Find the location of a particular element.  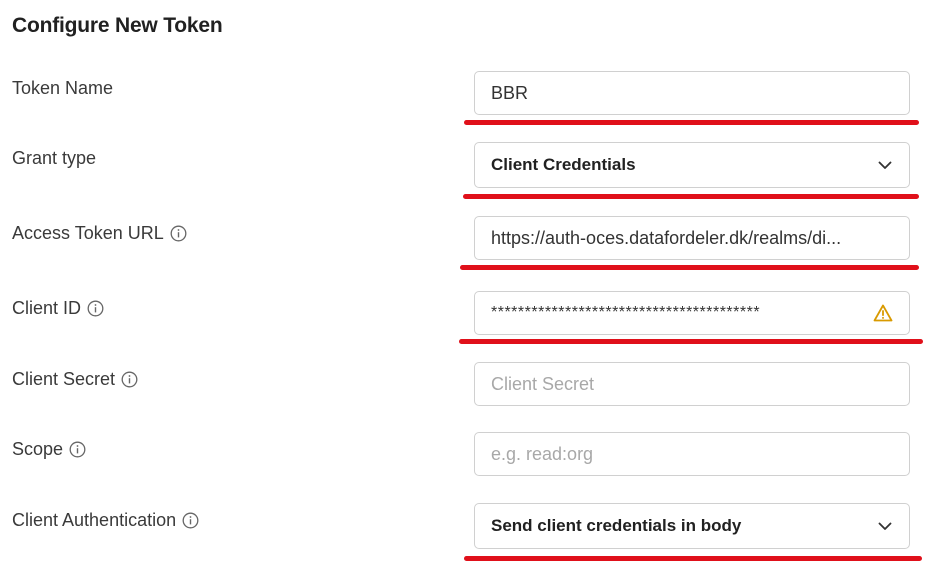

client-secret-placeholder: Client Secret is located at coordinates (543, 383).